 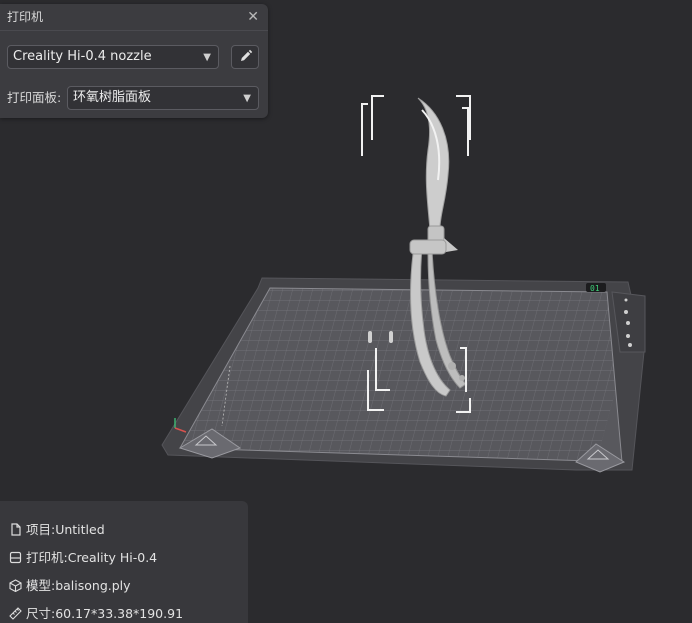 I want to click on info-model: 模型:balisong.ply, so click(x=70, y=586).